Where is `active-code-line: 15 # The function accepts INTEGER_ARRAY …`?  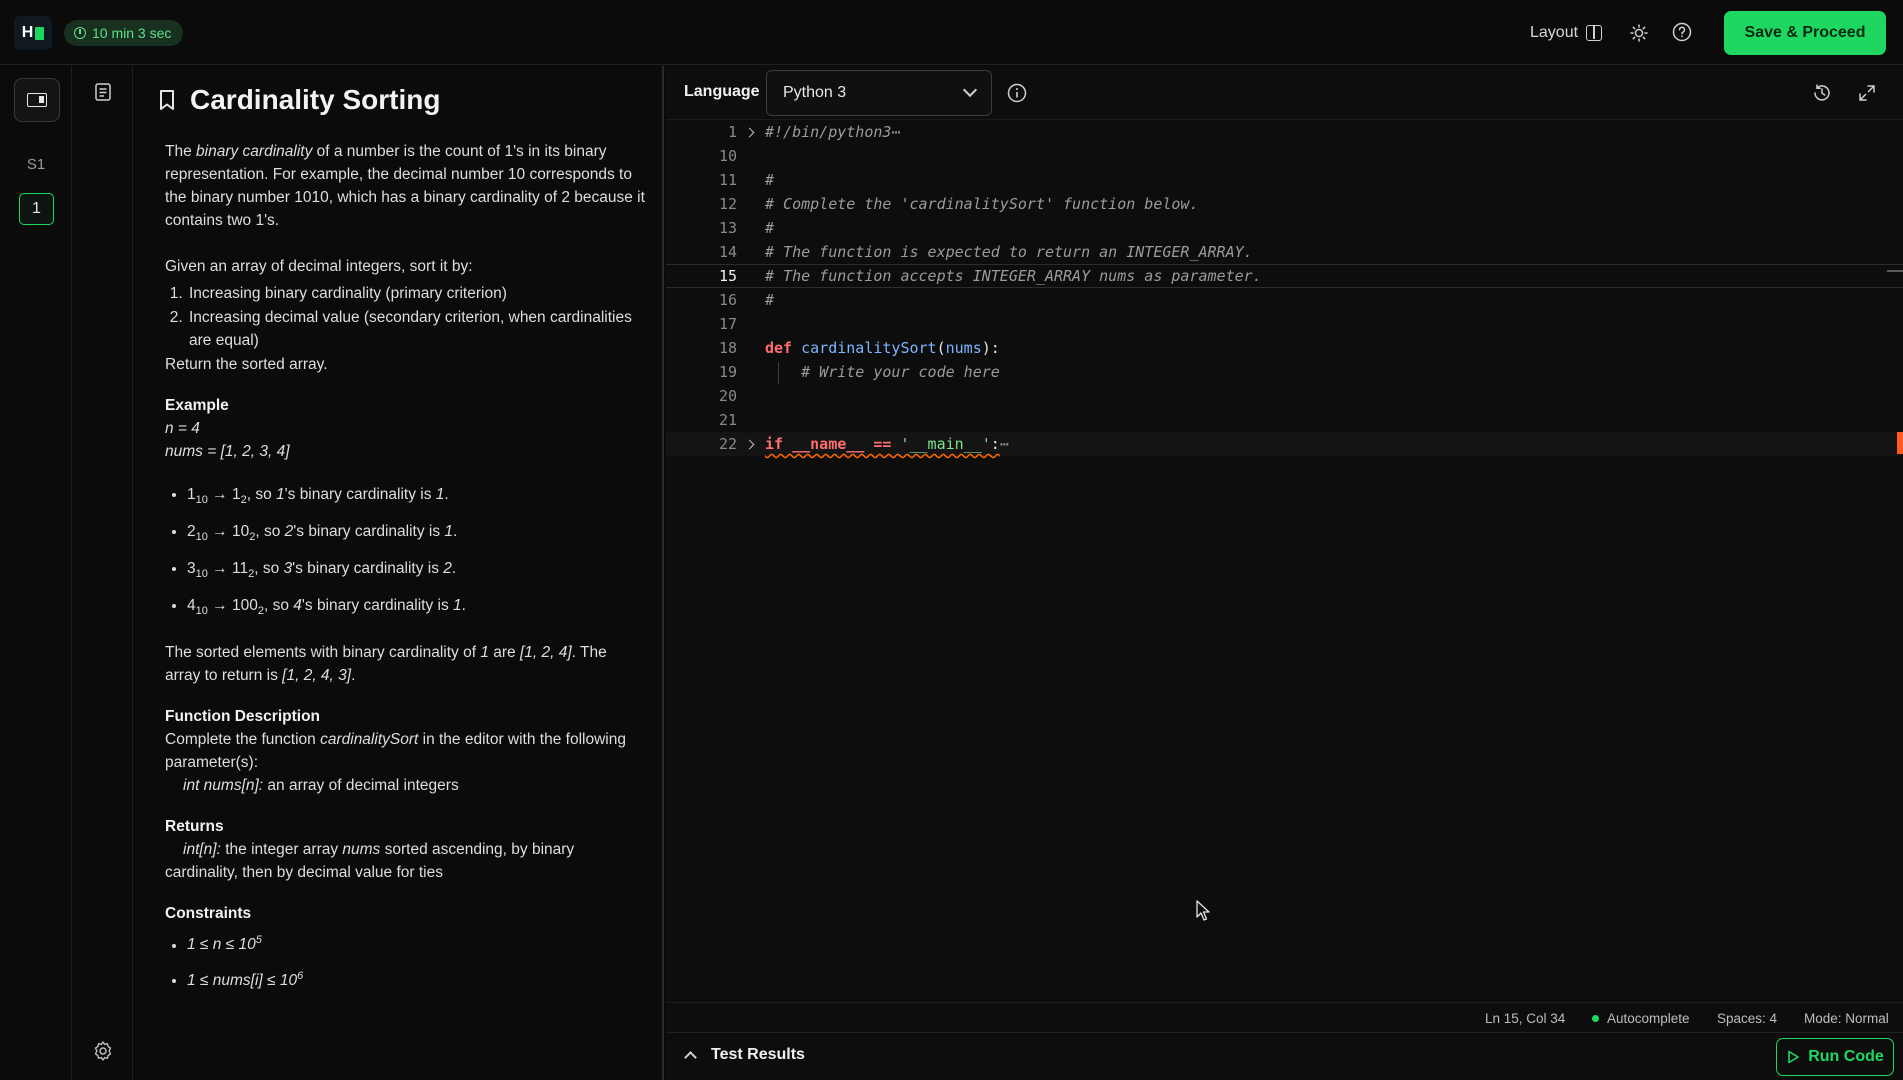 active-code-line: 15 # The function accepts INTEGER_ARRAY … is located at coordinates (1284, 276).